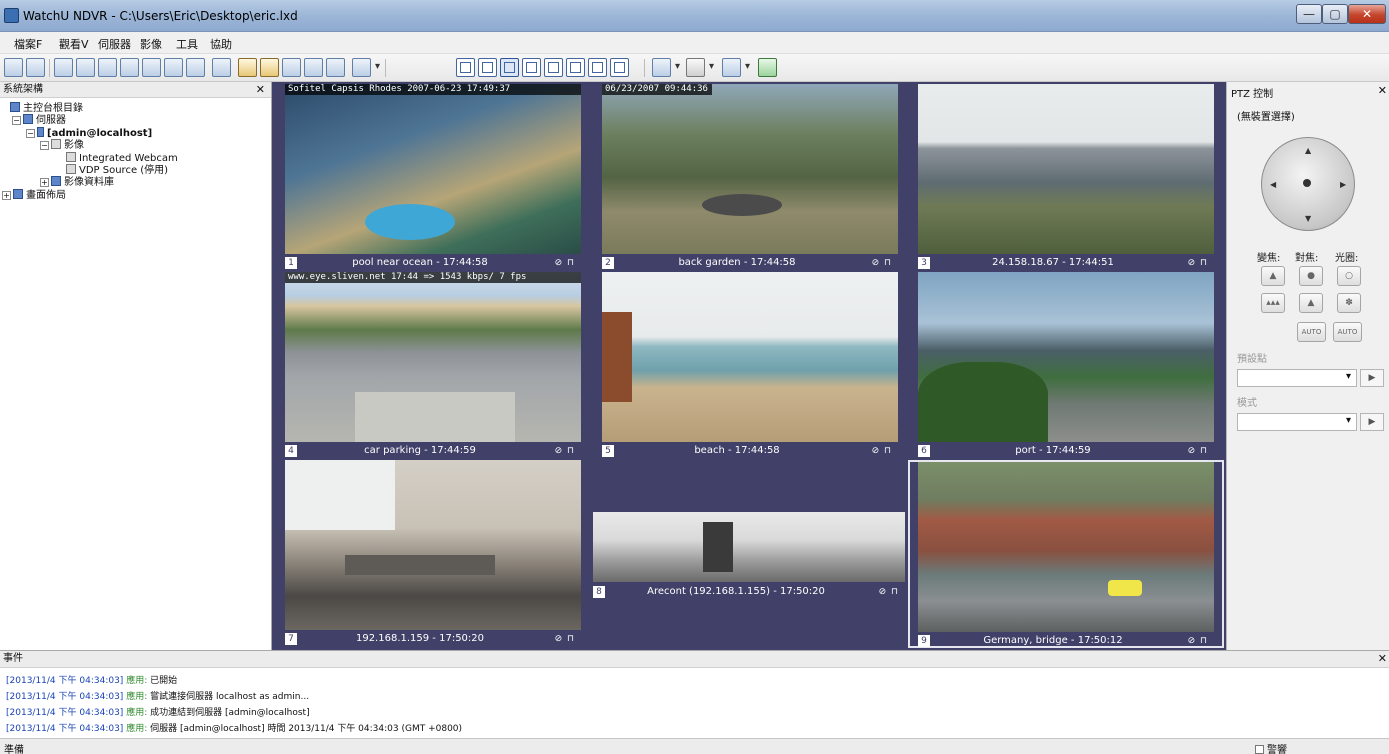 This screenshot has width=1389, height=754. What do you see at coordinates (531, 67) in the screenshot?
I see `layout-4x4-icon` at bounding box center [531, 67].